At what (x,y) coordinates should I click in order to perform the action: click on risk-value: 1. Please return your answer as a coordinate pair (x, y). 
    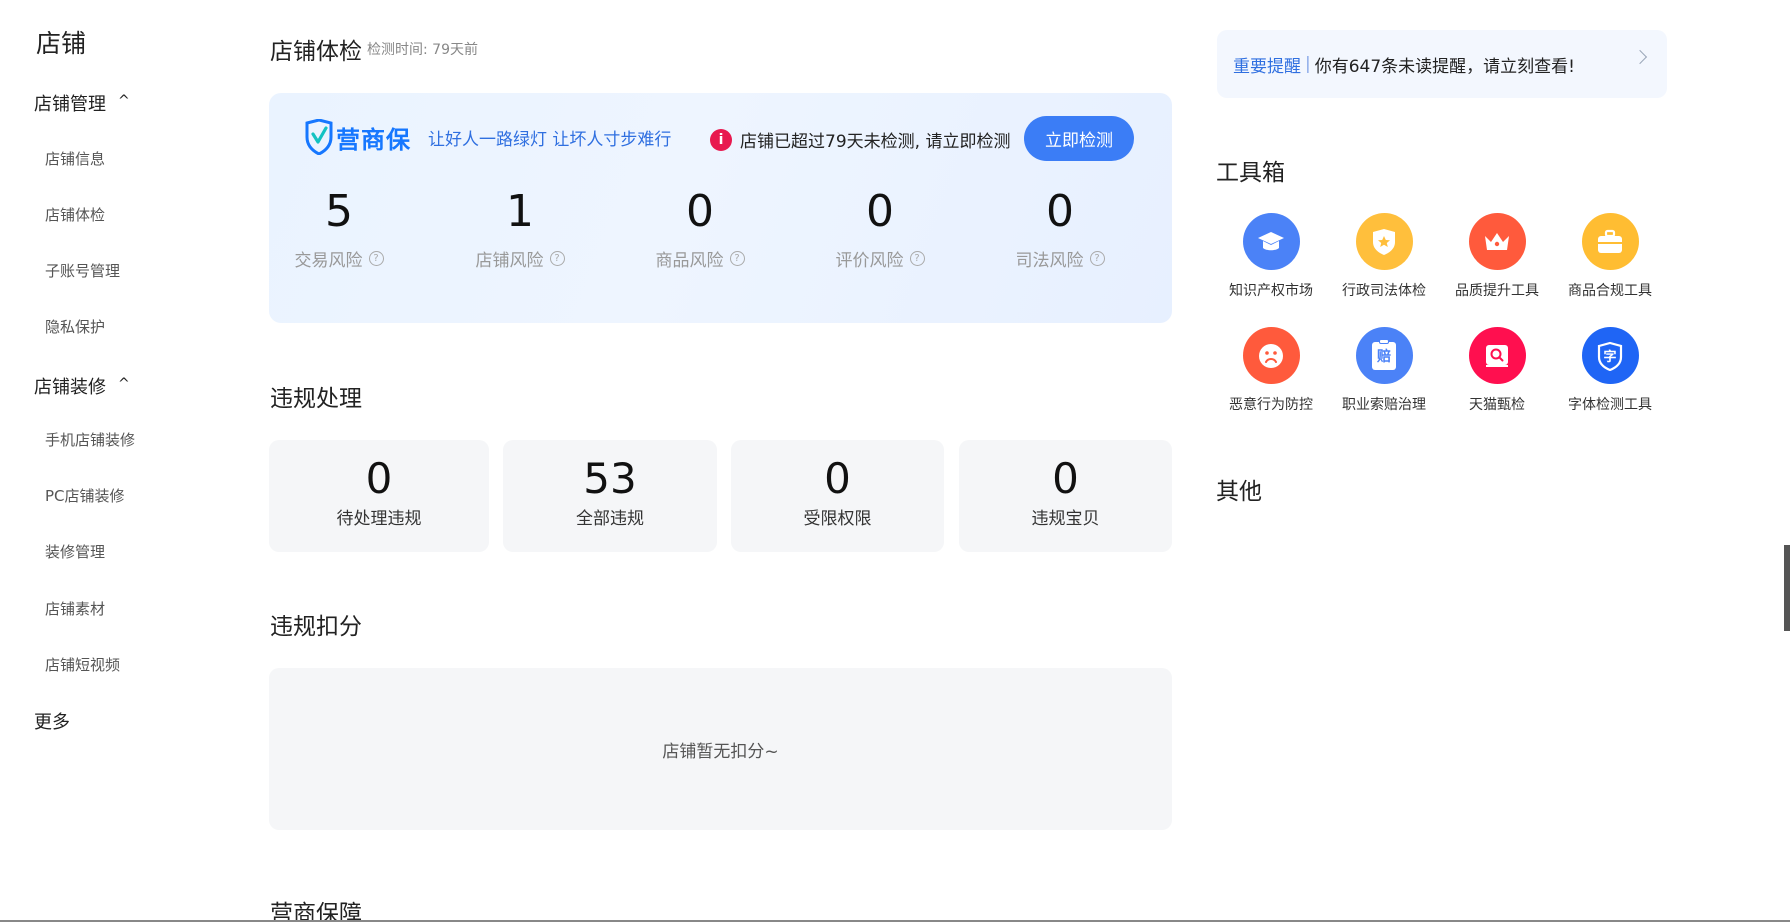
    Looking at the image, I should click on (520, 211).